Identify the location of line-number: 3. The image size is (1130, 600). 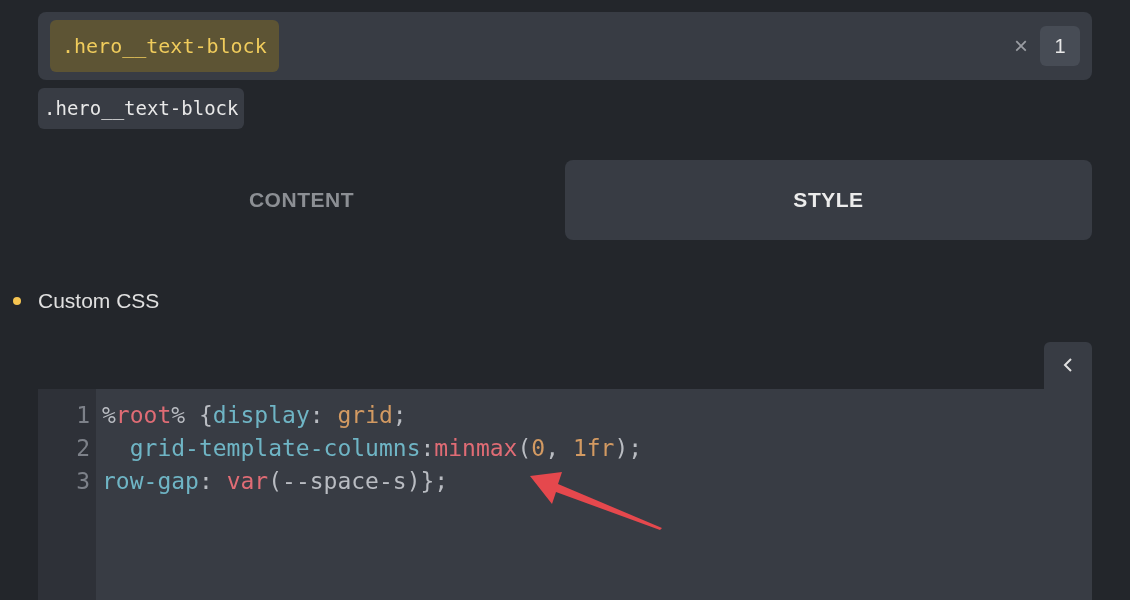
(83, 481).